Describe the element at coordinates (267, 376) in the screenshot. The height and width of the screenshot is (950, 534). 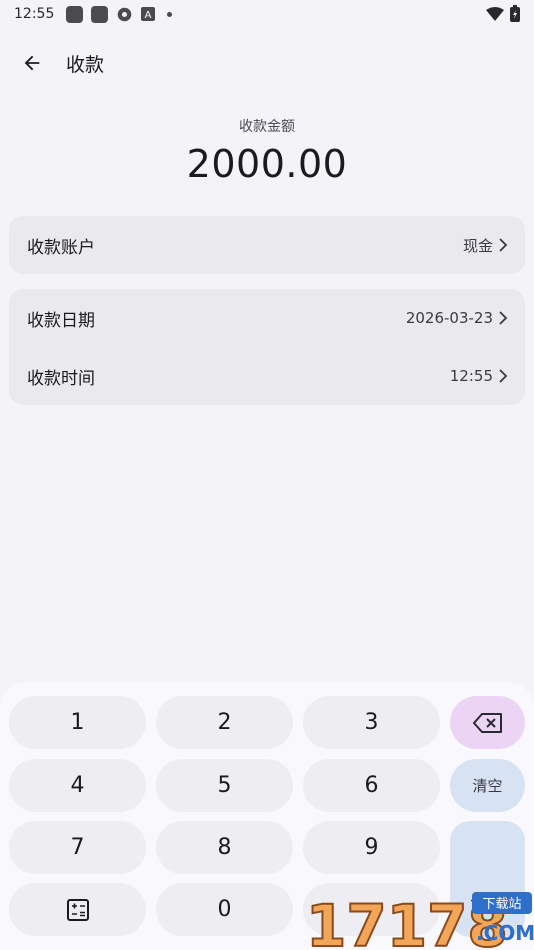
I see `time-row: 收款时间 12:55` at that location.